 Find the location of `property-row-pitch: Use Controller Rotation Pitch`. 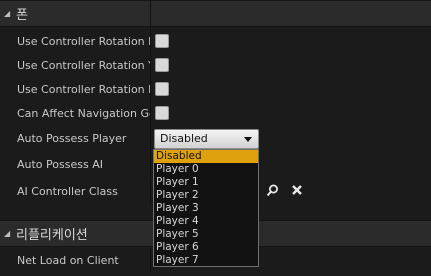

property-row-pitch: Use Controller Rotation Pitch is located at coordinates (215, 41).